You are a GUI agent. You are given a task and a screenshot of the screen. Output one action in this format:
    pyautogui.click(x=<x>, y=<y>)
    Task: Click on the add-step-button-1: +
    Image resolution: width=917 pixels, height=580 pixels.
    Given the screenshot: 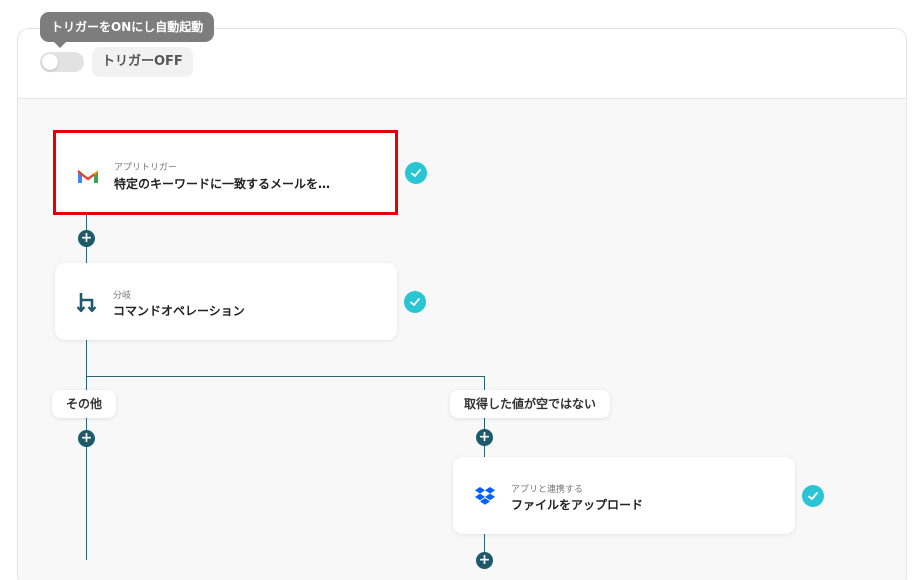 What is the action you would take?
    pyautogui.click(x=86, y=238)
    